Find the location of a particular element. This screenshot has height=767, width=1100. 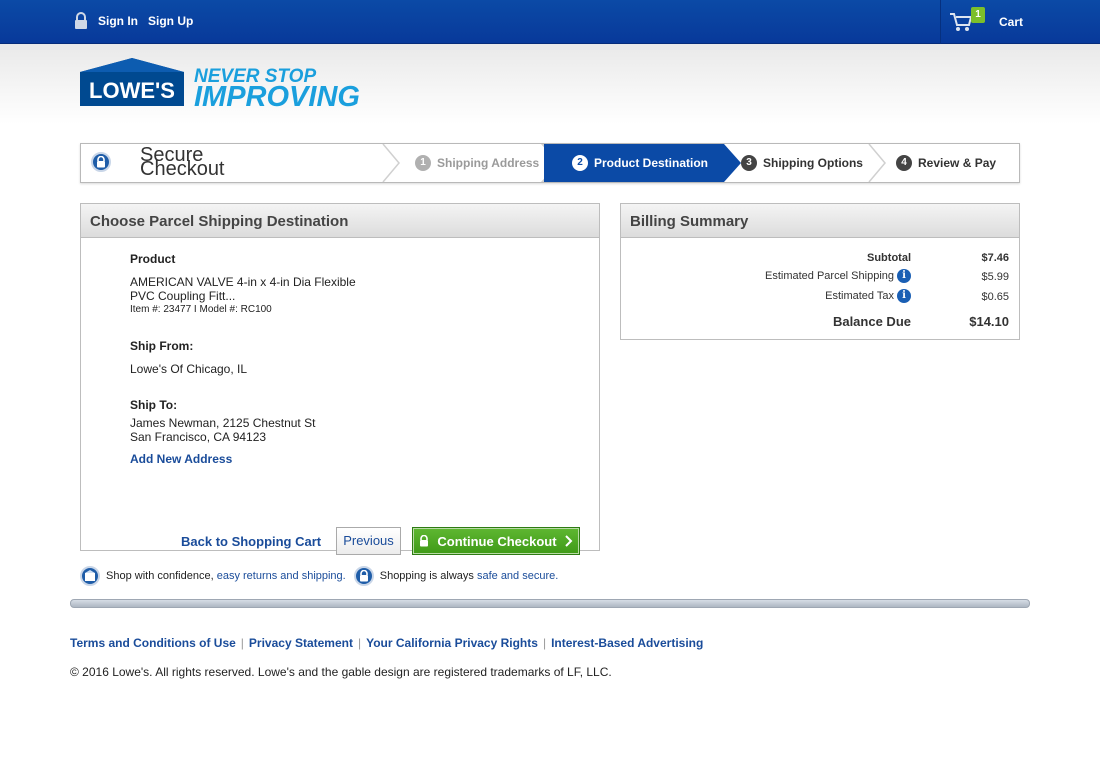

step-label: Shipping Address is located at coordinates (488, 163).